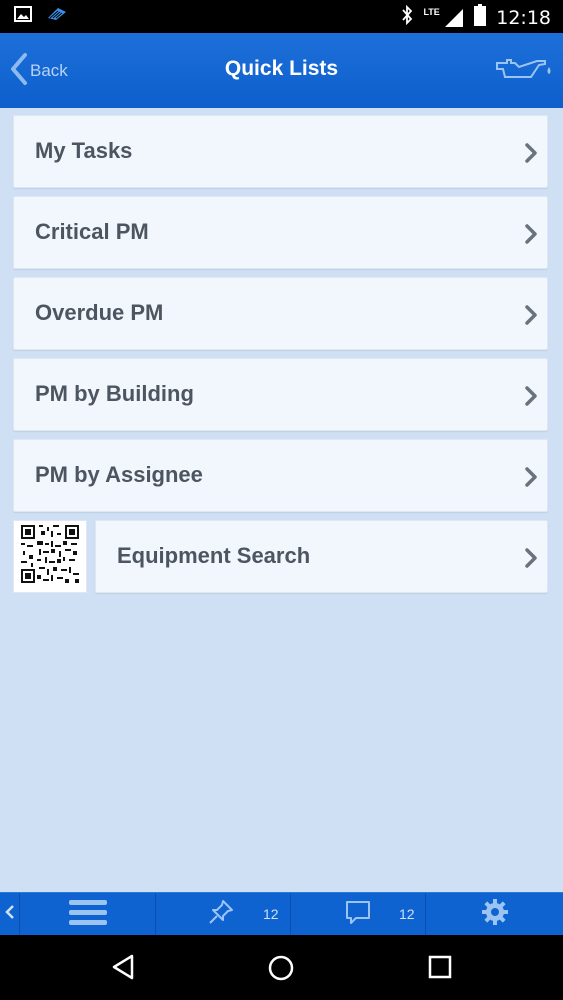 This screenshot has width=563, height=1000. I want to click on status-bar: LTE 12:18, so click(281, 16).